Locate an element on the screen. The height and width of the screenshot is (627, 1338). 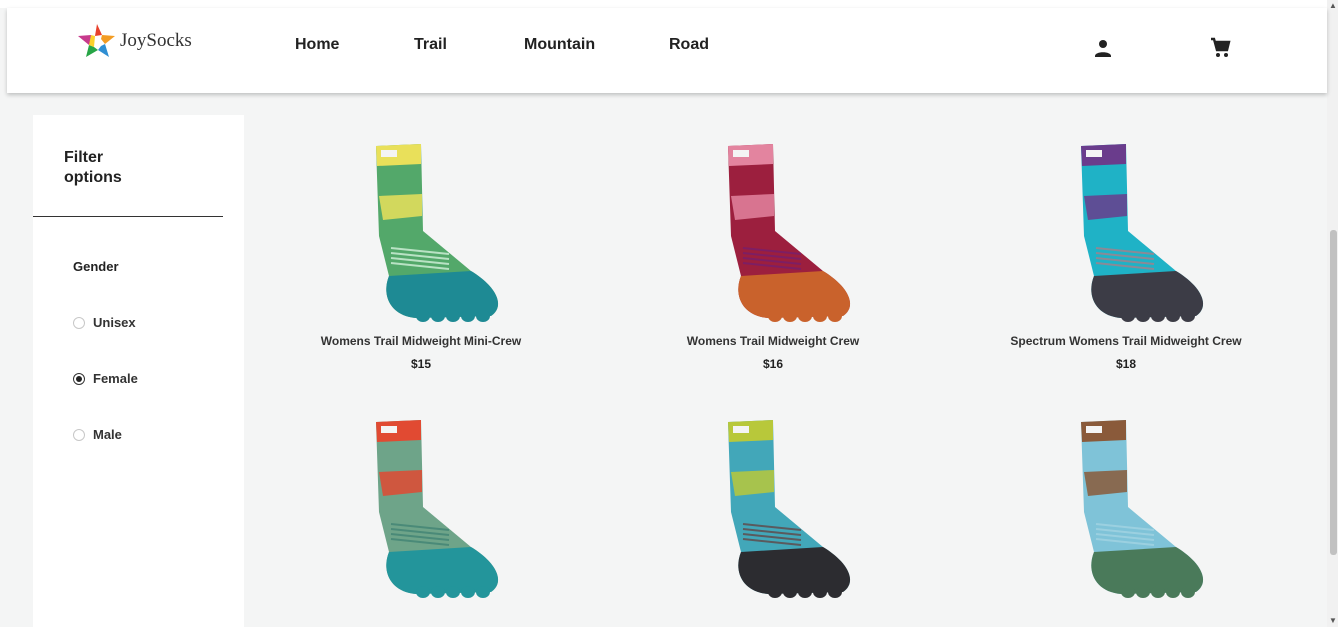
product-name: Womens Trail Midweight Crew is located at coordinates (773, 341).